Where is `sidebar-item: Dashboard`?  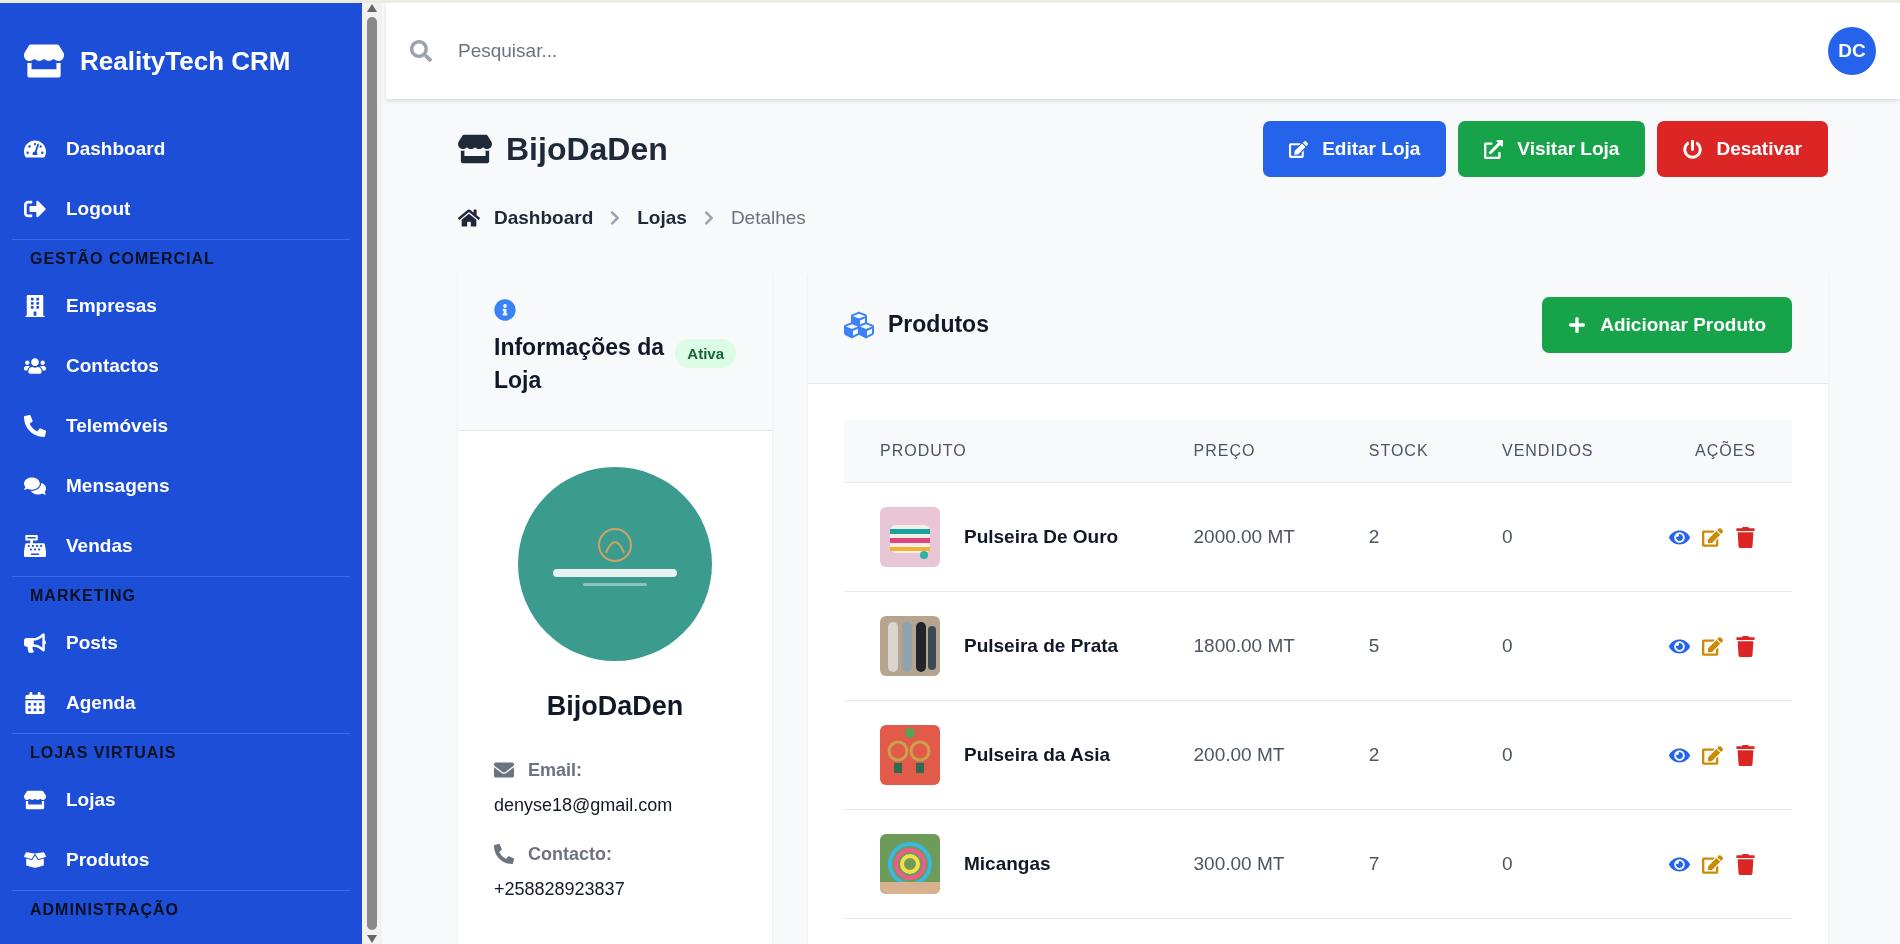 sidebar-item: Dashboard is located at coordinates (181, 149).